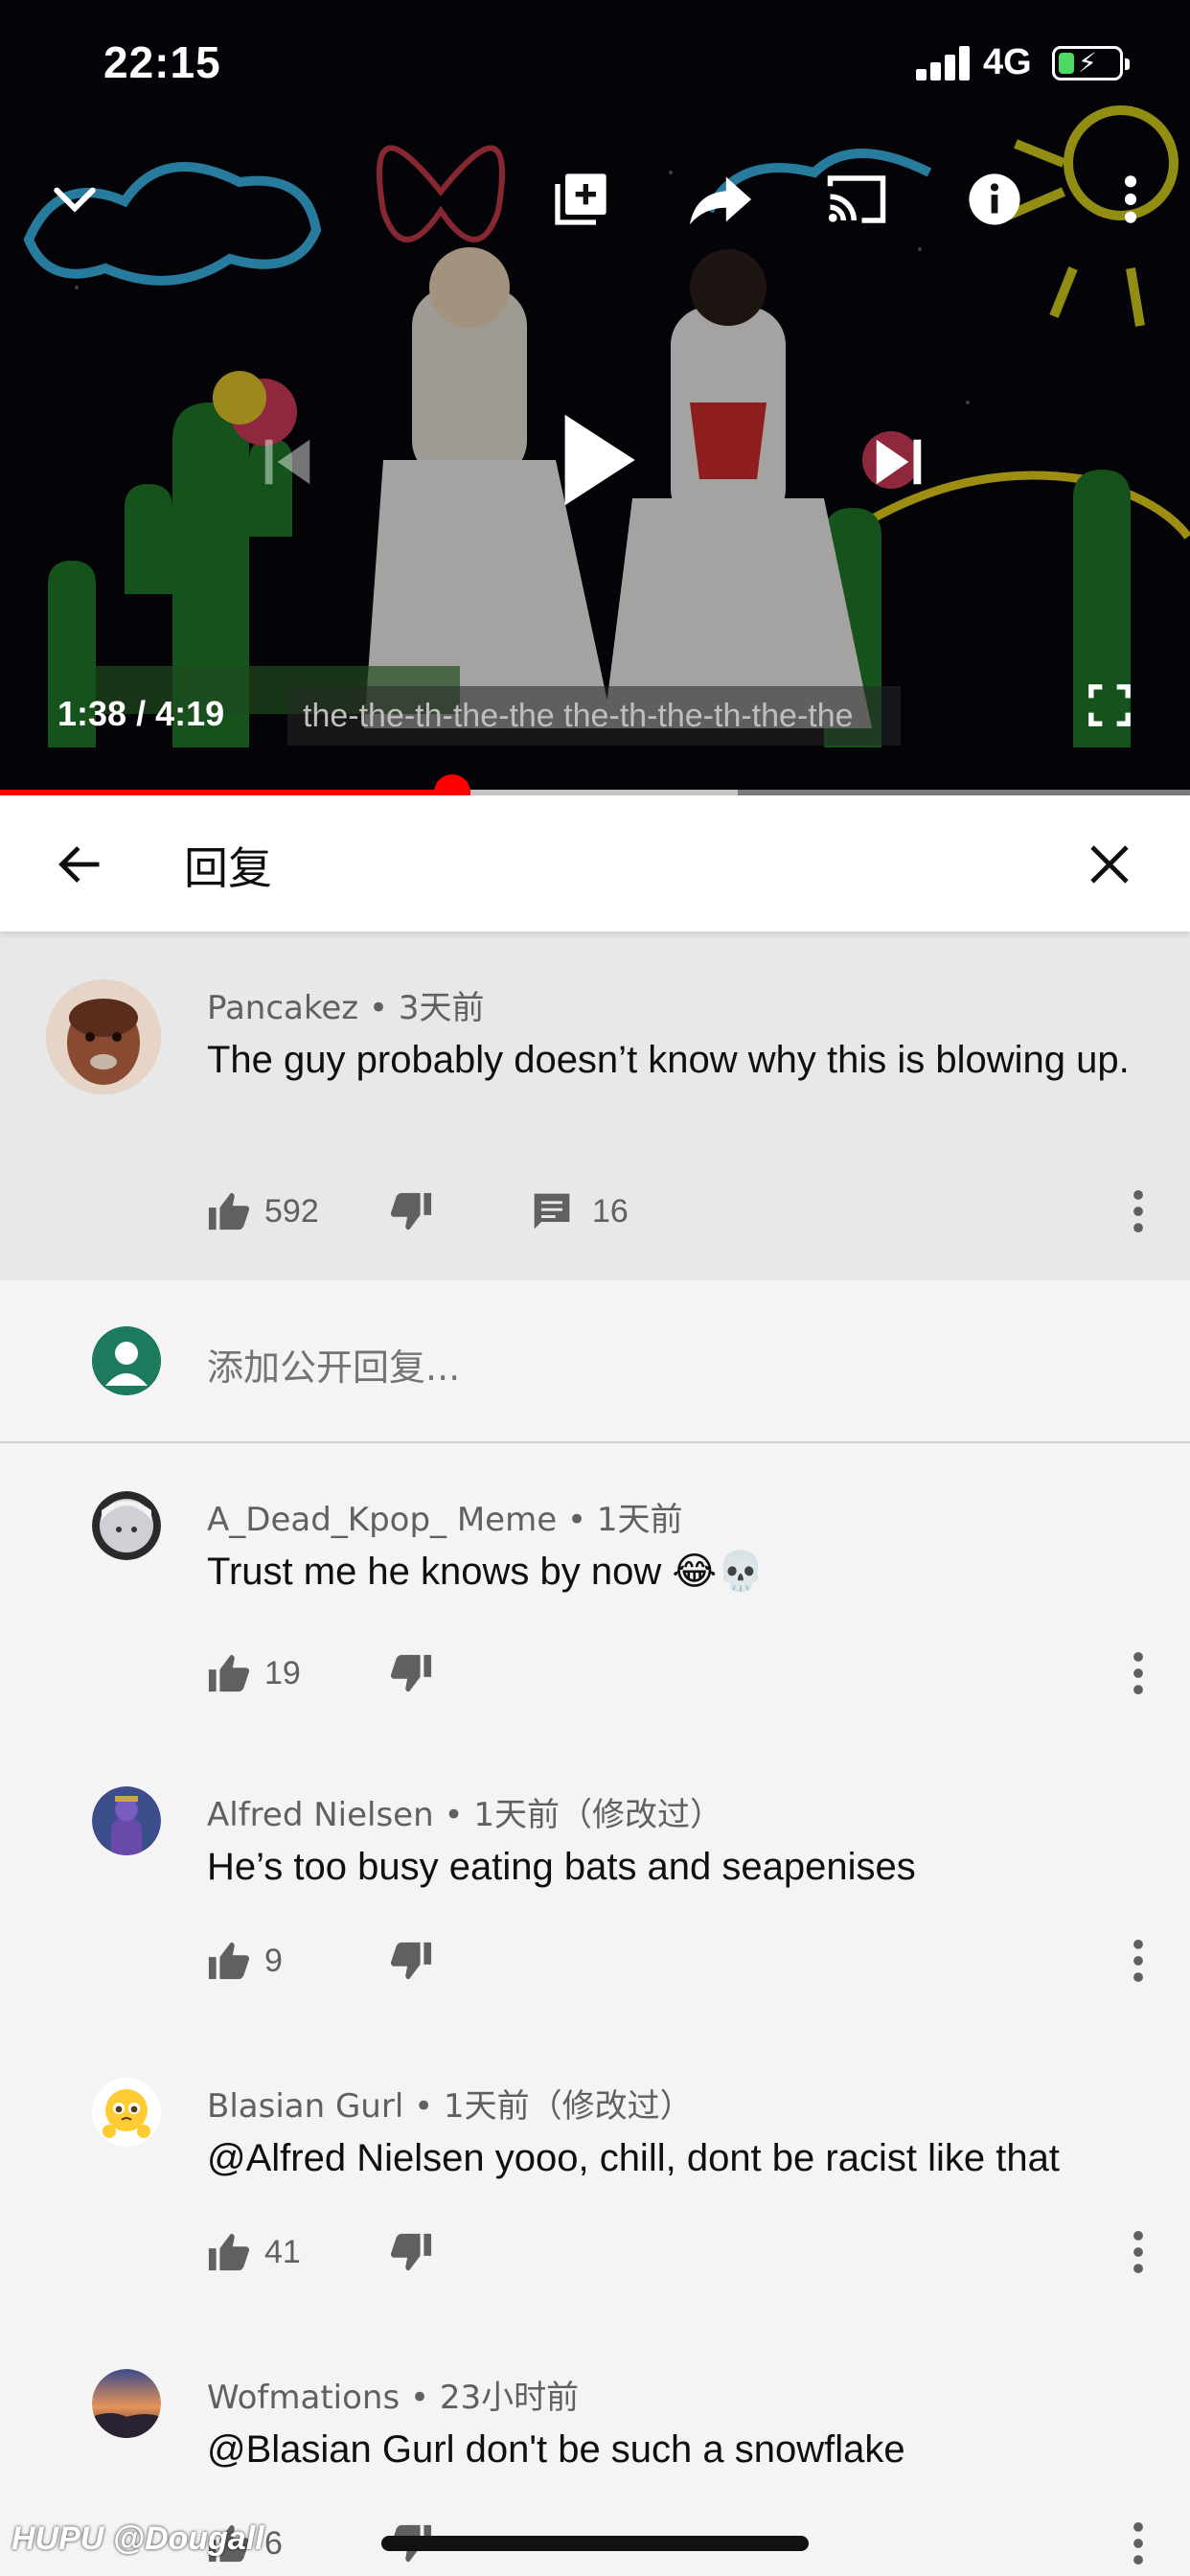  Describe the element at coordinates (552, 1211) in the screenshot. I see `comment-icon` at that location.